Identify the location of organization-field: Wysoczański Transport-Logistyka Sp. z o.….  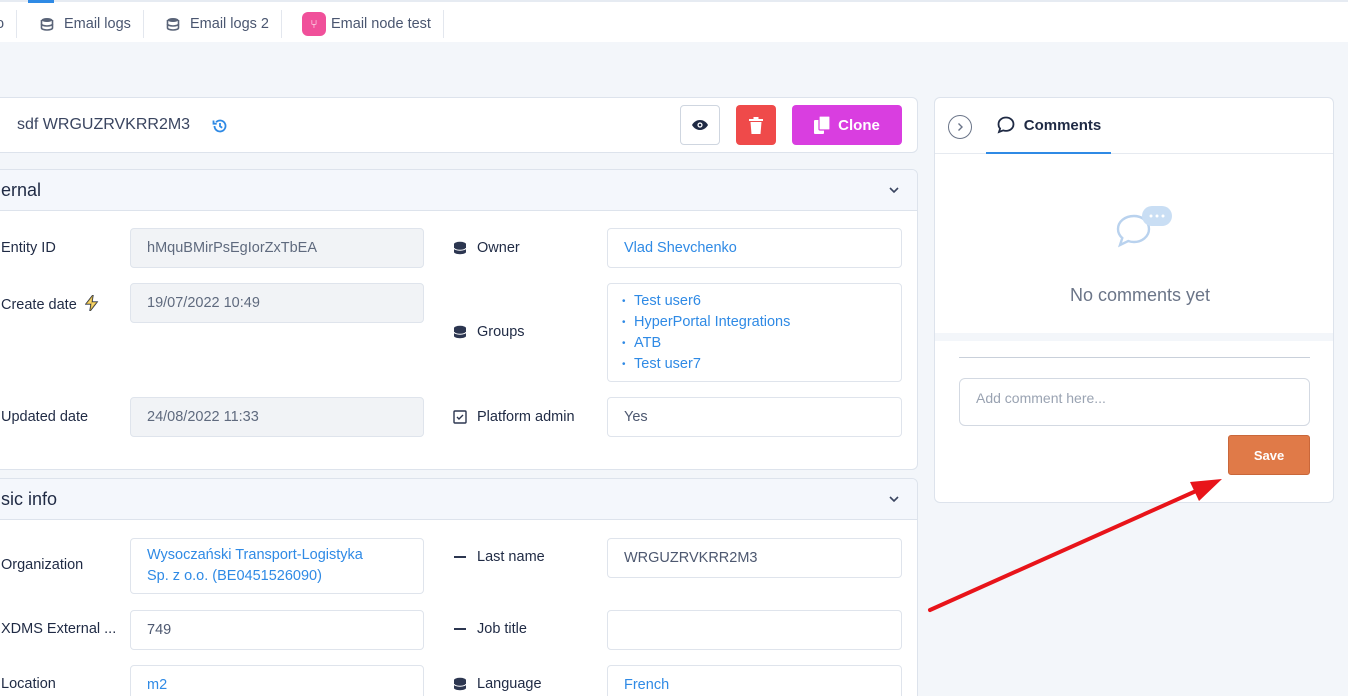
(277, 566).